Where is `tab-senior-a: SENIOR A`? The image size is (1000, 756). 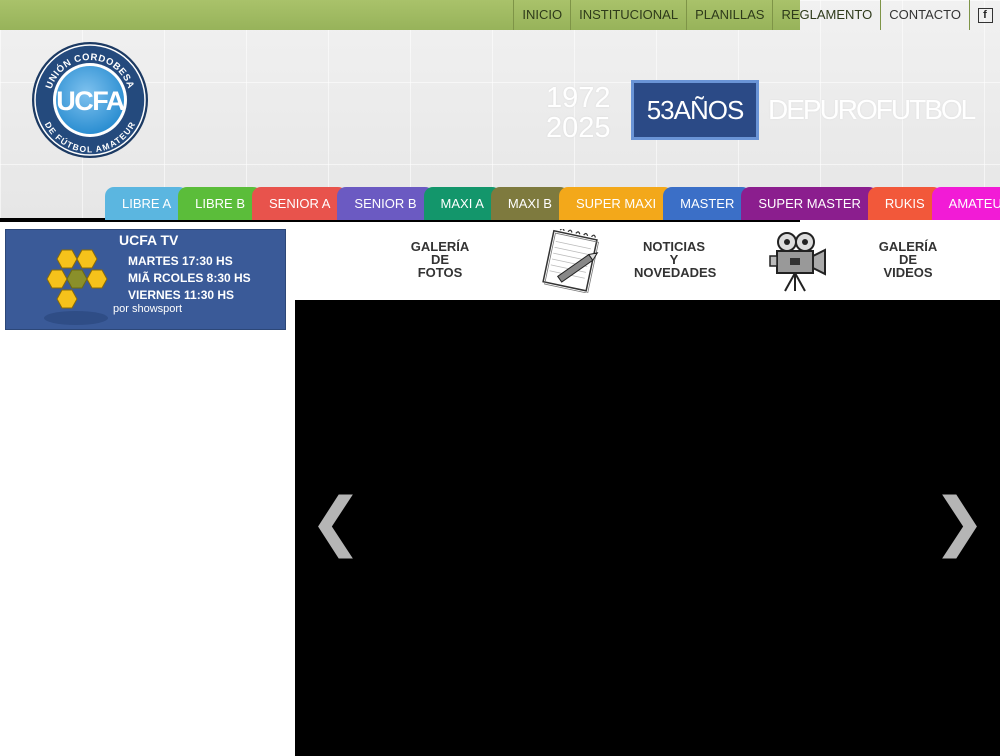 tab-senior-a: SENIOR A is located at coordinates (300, 203).